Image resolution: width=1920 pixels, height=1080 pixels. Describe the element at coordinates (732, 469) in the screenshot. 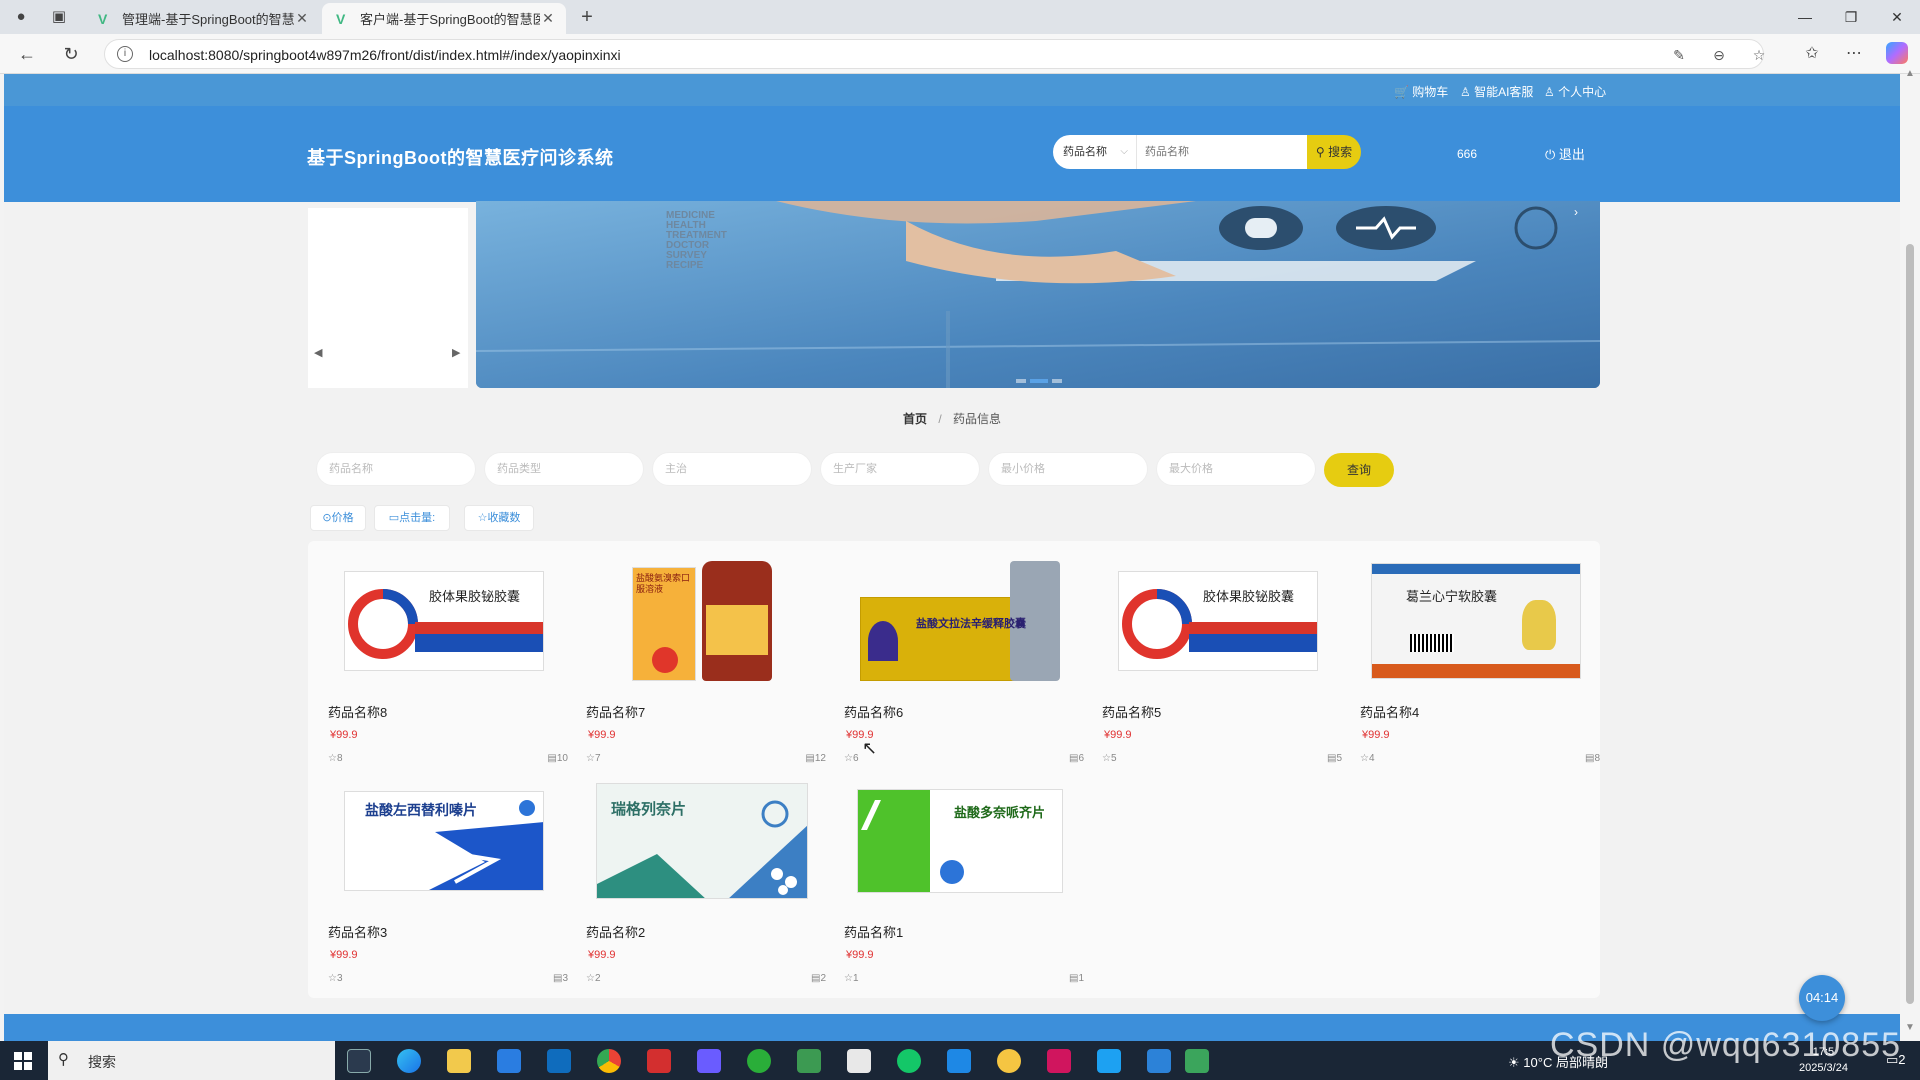

I see `filter-indication: 主治` at that location.